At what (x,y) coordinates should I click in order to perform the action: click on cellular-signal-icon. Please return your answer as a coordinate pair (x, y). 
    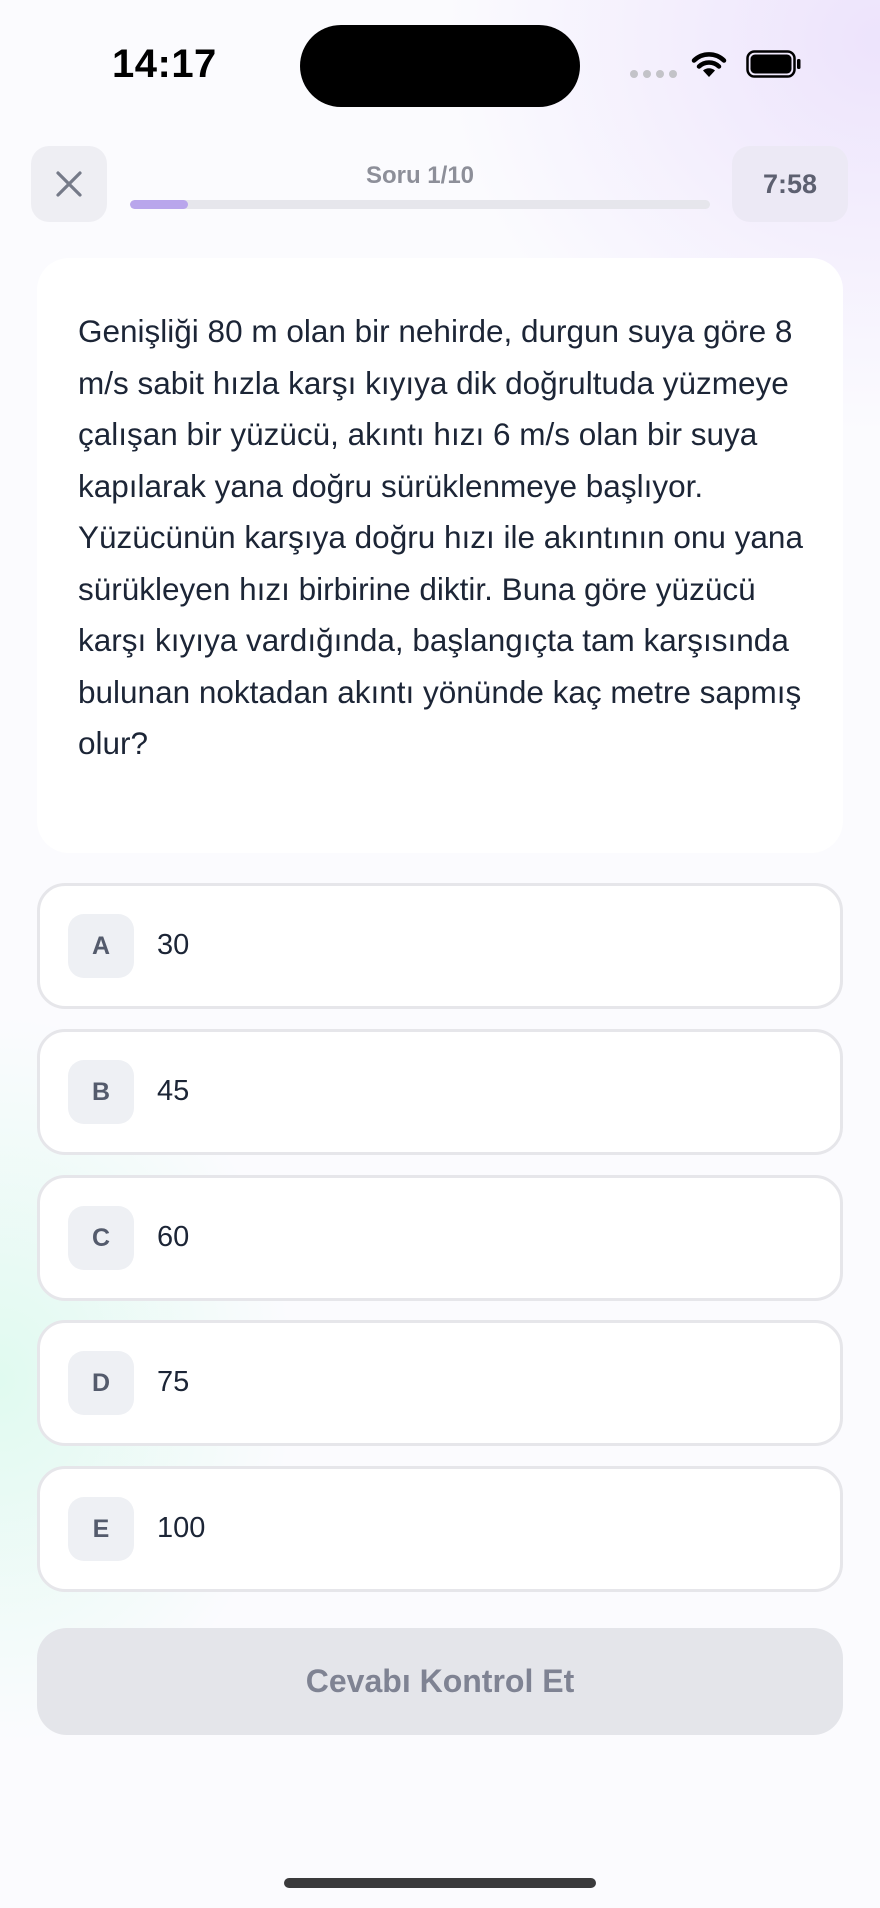
    Looking at the image, I should click on (653, 74).